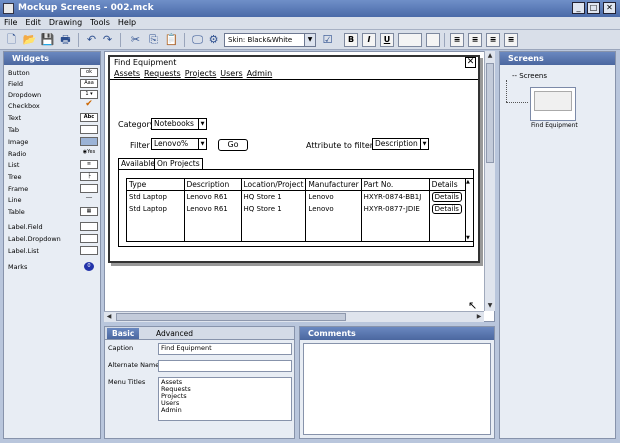 This screenshot has width=620, height=443. I want to click on menu-titles-label: Menu Titles, so click(127, 382).